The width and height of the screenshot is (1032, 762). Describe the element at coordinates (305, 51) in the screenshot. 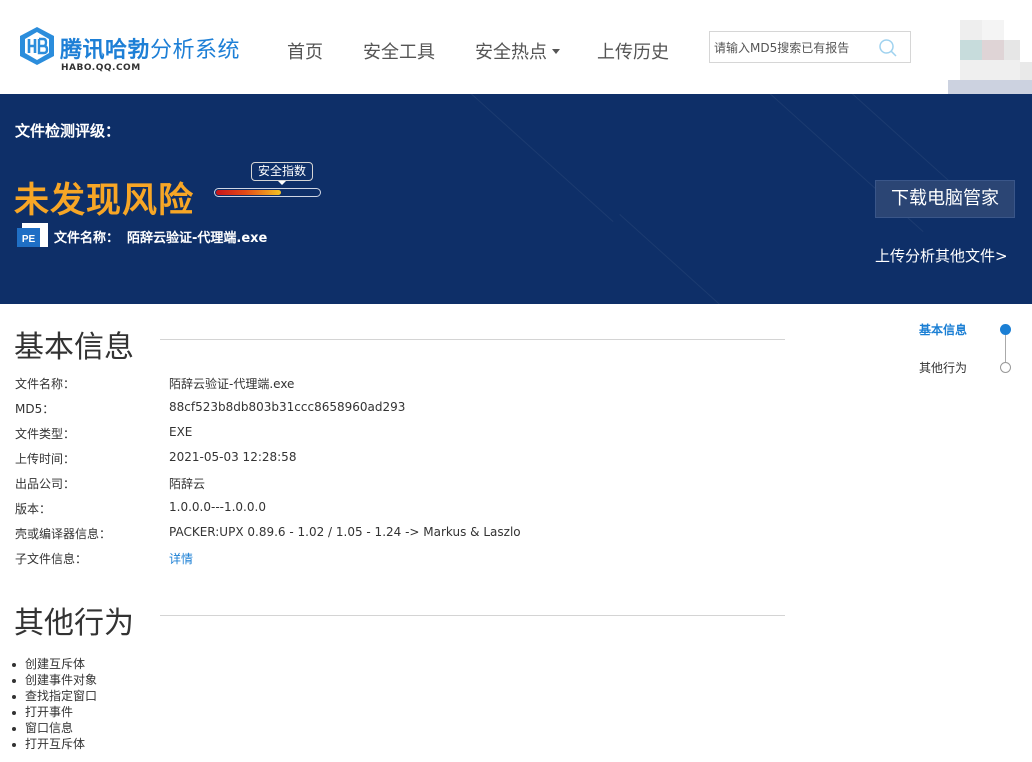

I see `nav-home: 首页` at that location.